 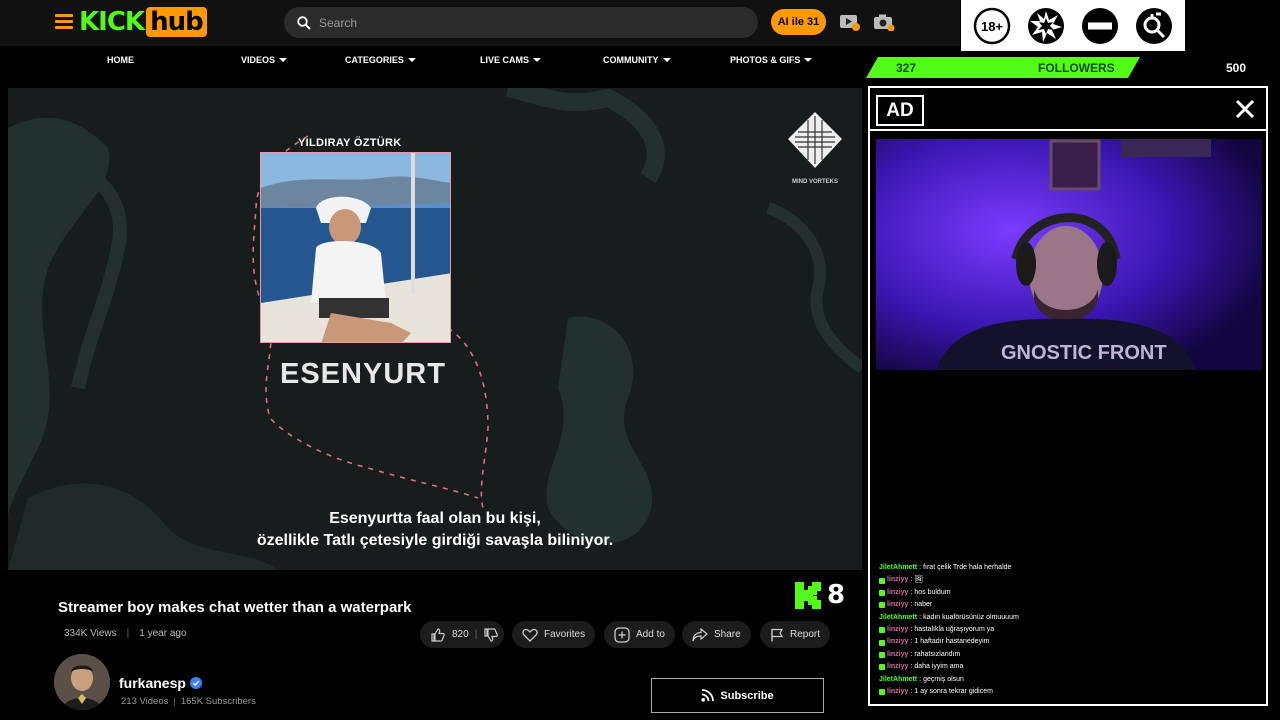 I want to click on like-dislike-button: 820 |, so click(x=462, y=634).